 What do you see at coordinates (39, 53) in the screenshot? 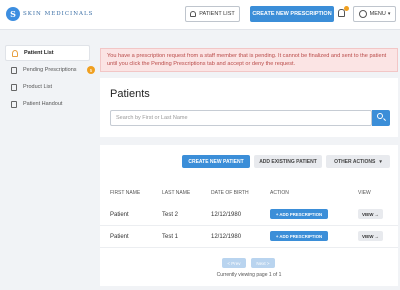
I see `sidebar-item-label: Patient List` at bounding box center [39, 53].